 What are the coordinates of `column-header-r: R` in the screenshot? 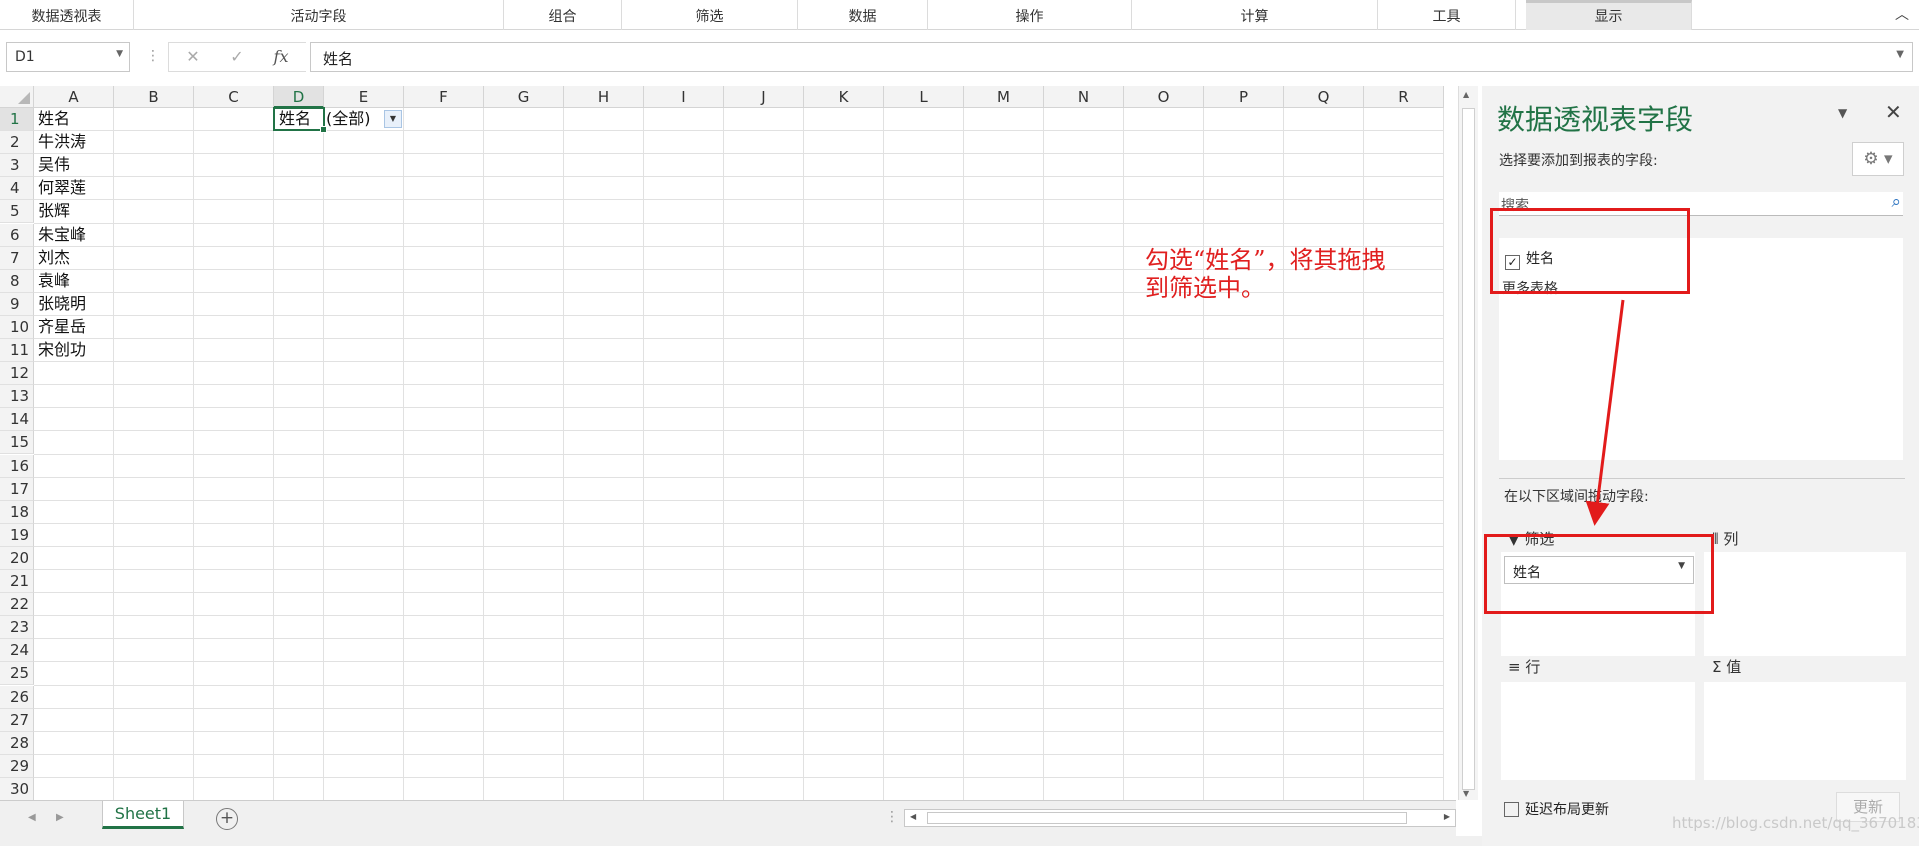 It's located at (1404, 97).